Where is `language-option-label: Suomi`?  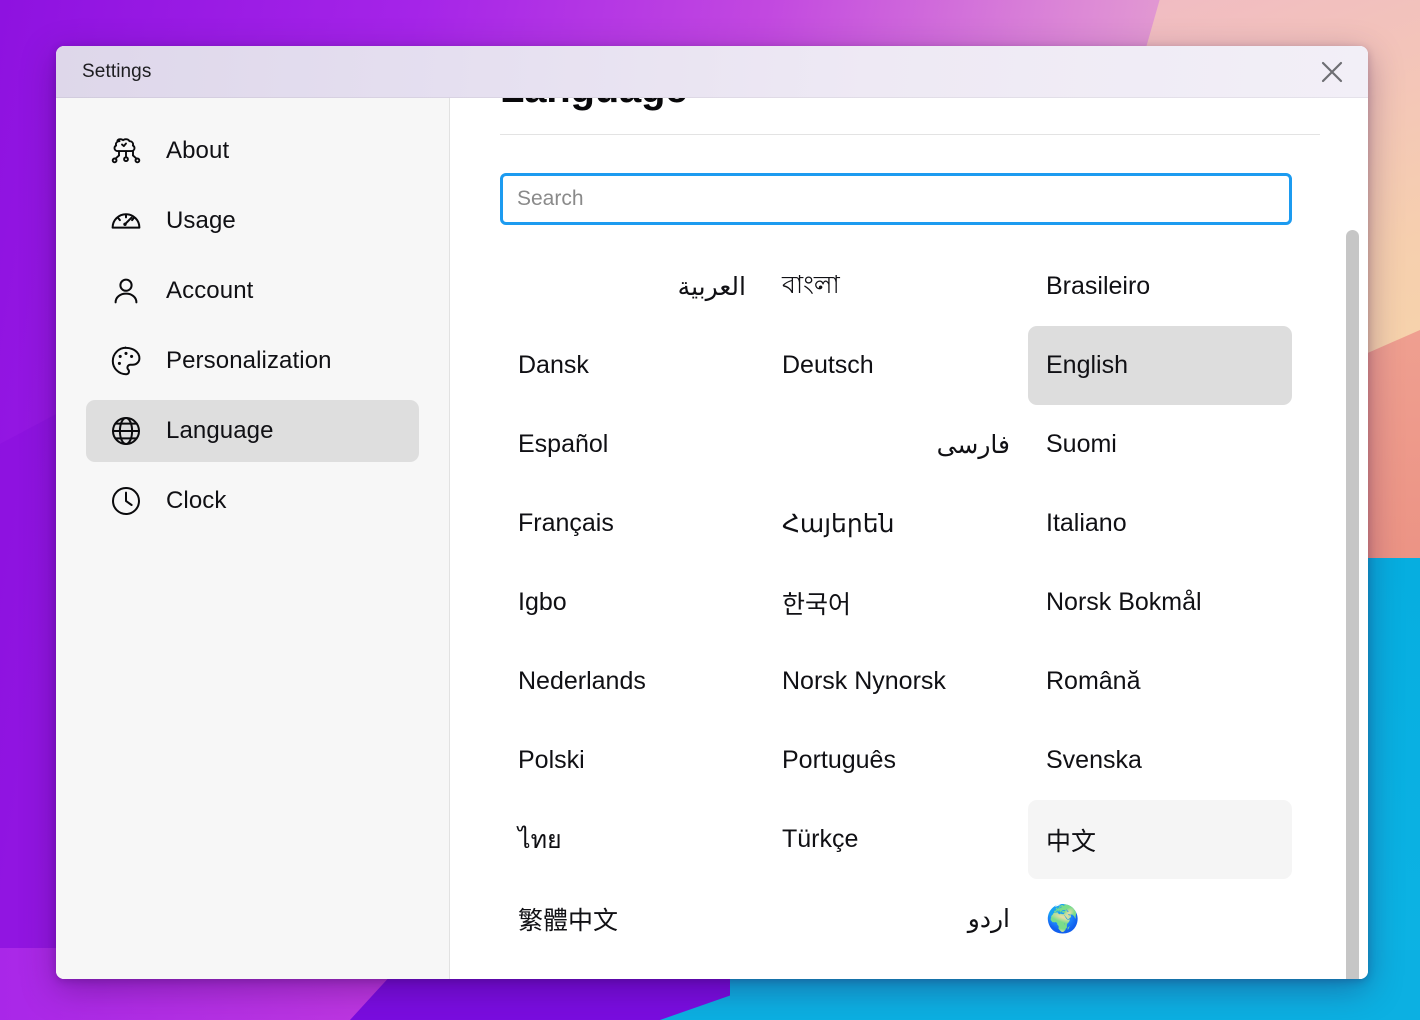
language-option-label: Suomi is located at coordinates (1081, 444).